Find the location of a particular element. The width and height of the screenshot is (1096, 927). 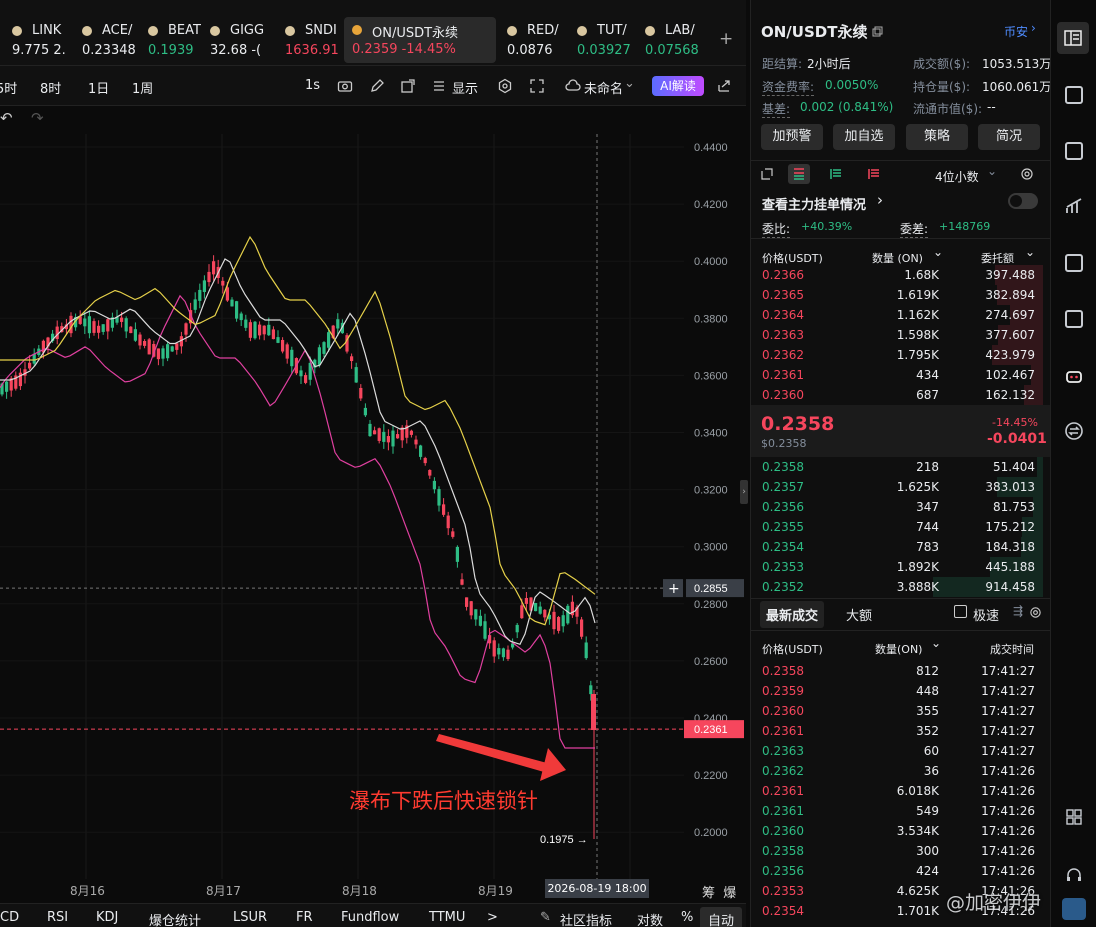

bid-row: 0.2353 1.892K 445.188 is located at coordinates (897, 567).